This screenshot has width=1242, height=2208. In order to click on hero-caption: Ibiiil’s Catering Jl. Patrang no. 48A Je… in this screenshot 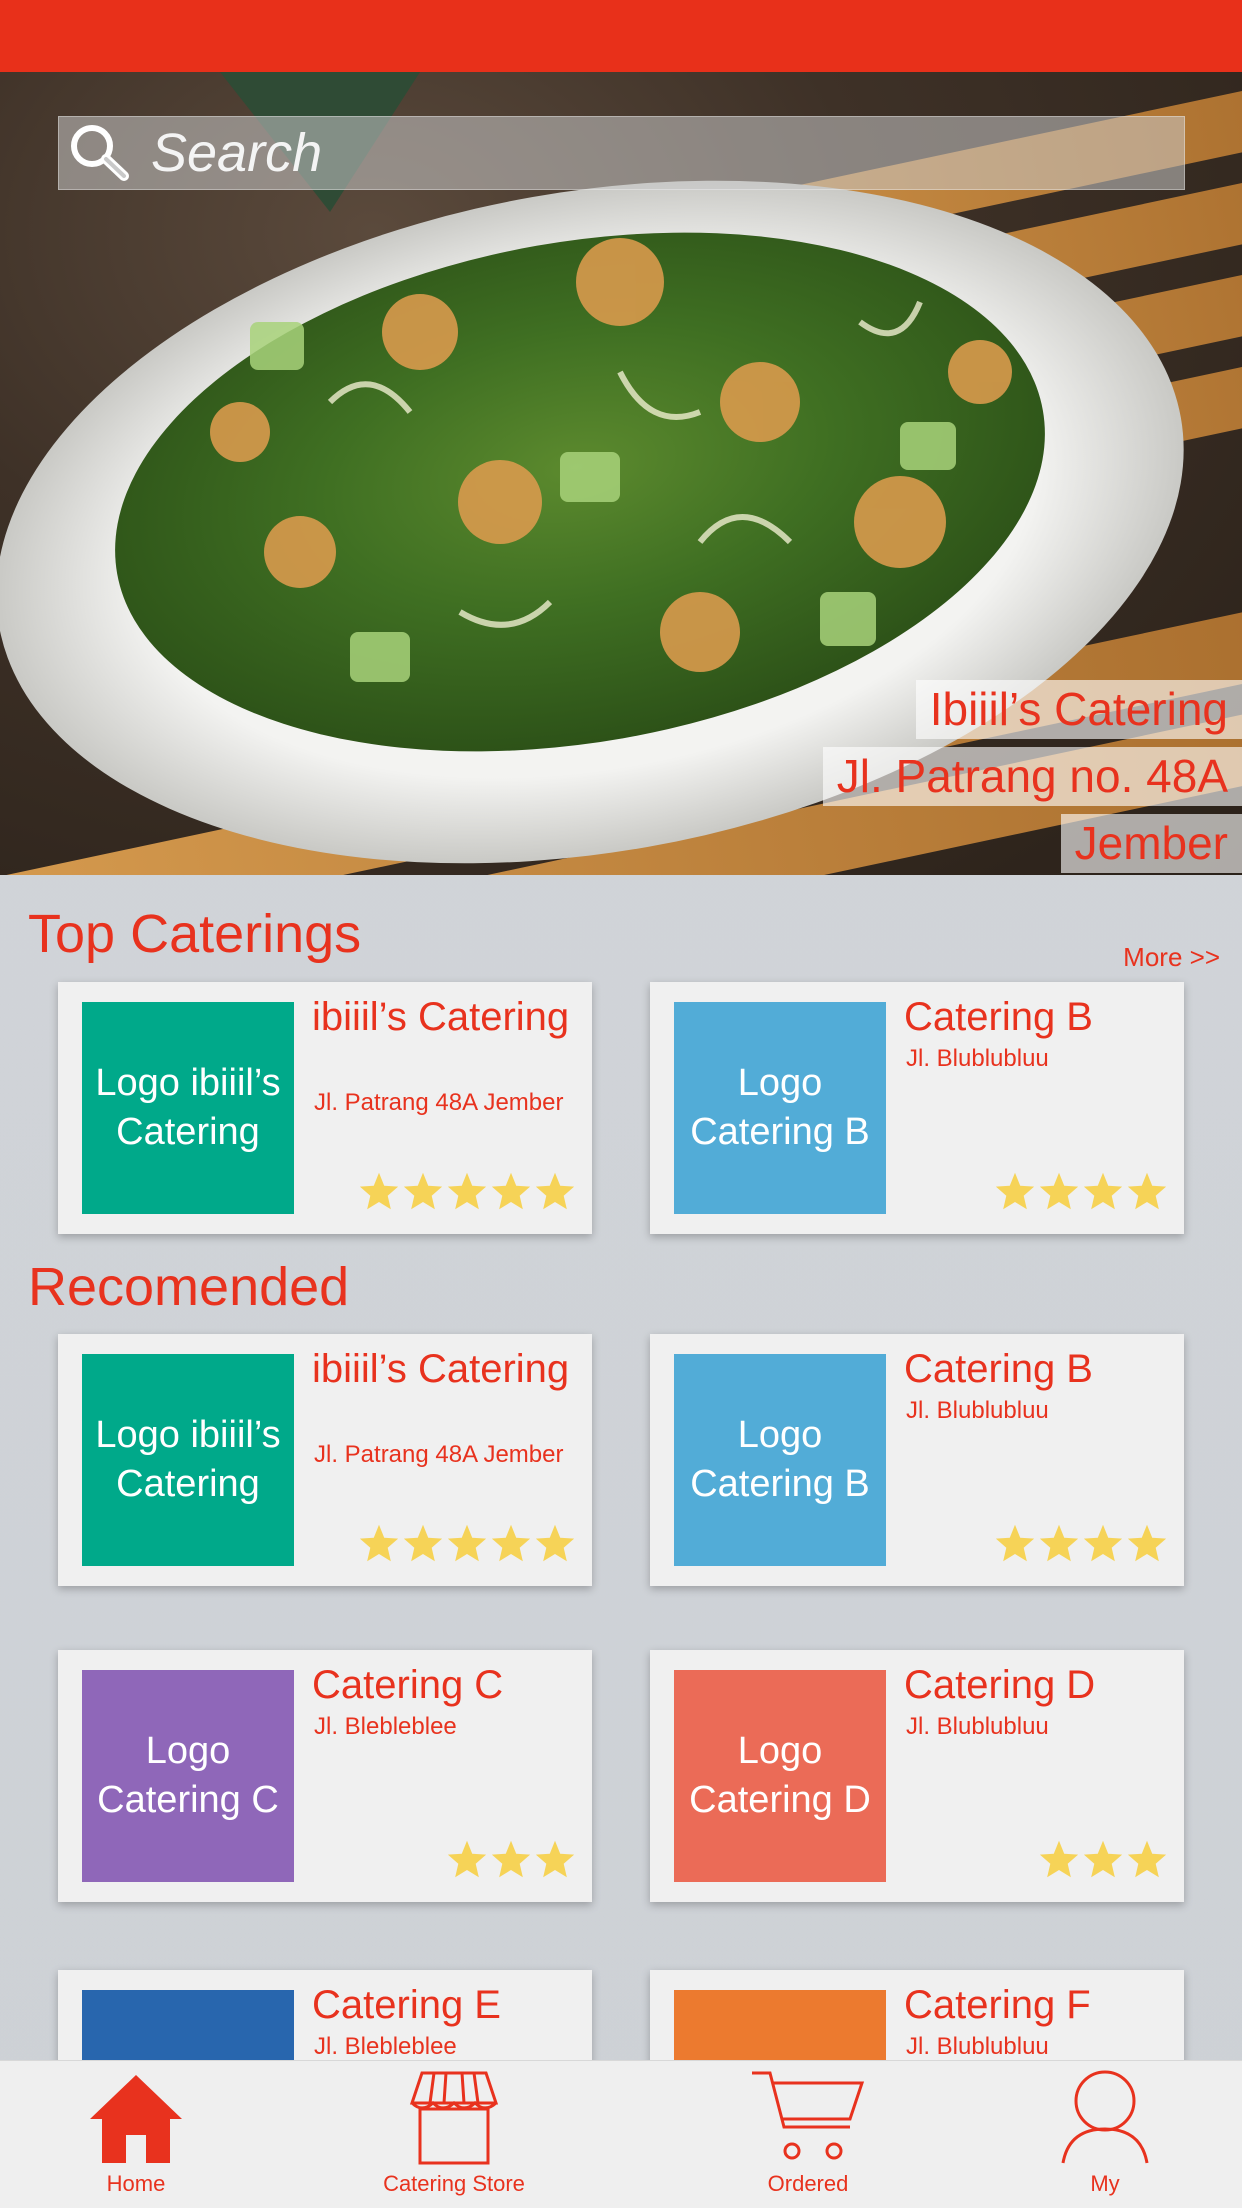, I will do `click(1032, 777)`.